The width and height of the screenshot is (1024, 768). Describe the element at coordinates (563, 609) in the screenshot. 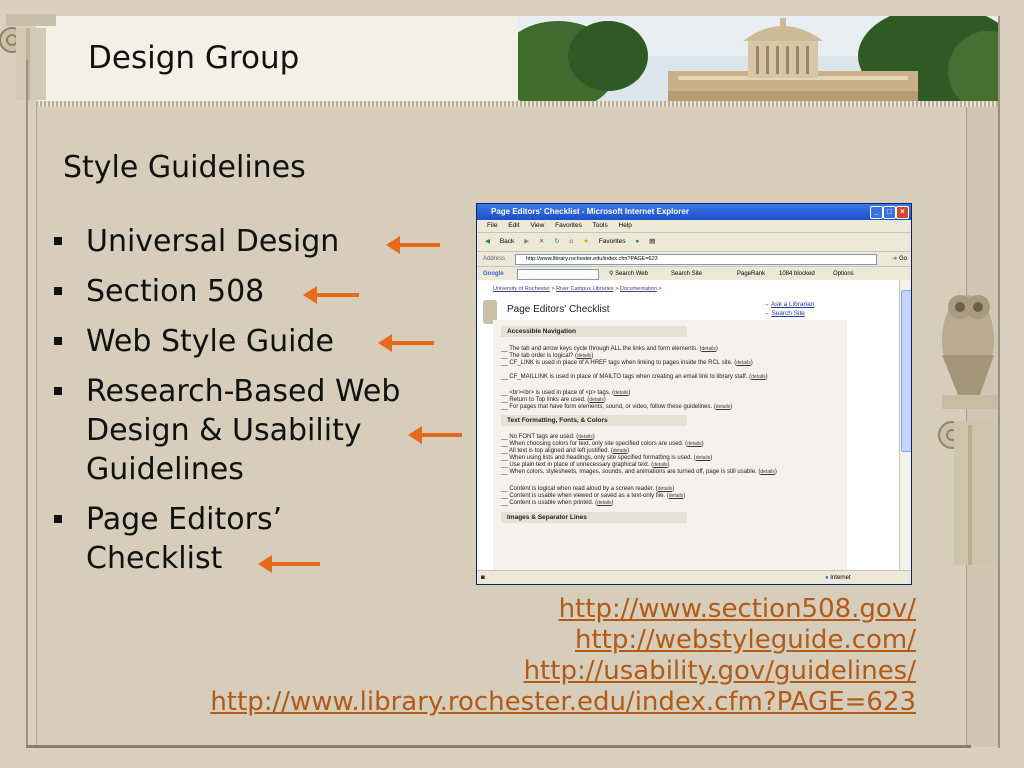

I see `link-section508: http://www.section508.gov/` at that location.